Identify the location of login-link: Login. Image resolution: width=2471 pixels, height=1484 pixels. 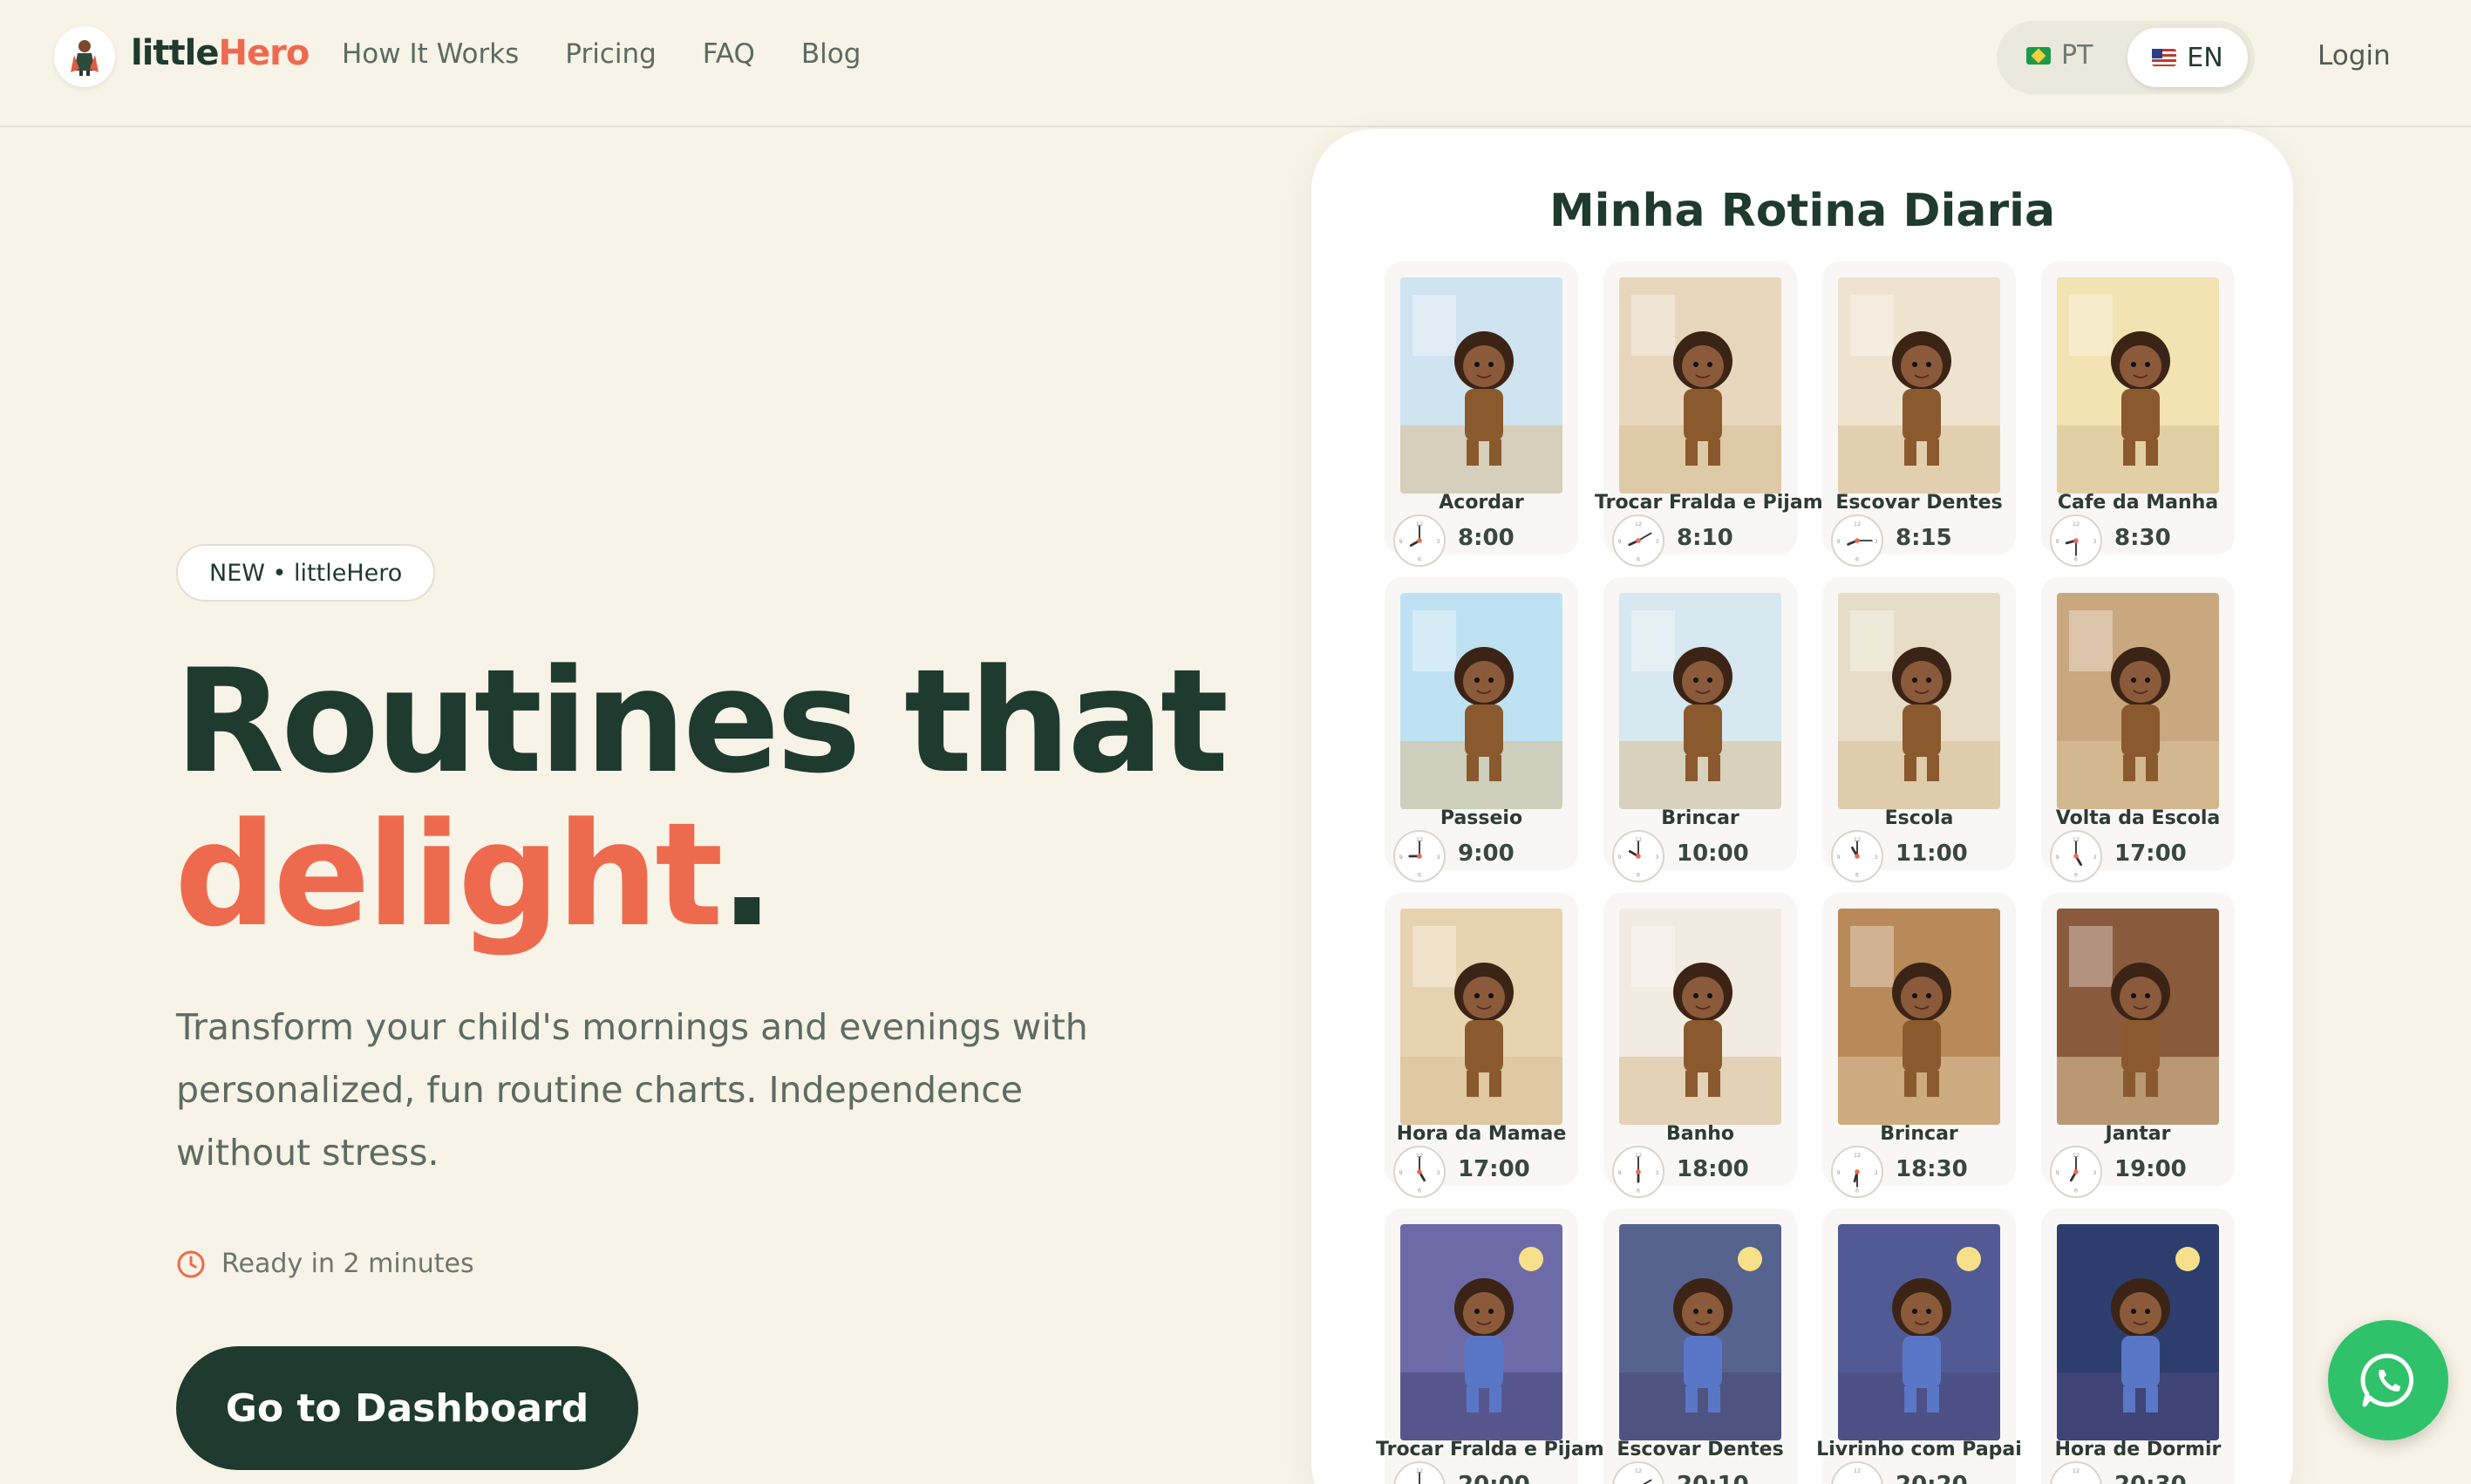
(2354, 55).